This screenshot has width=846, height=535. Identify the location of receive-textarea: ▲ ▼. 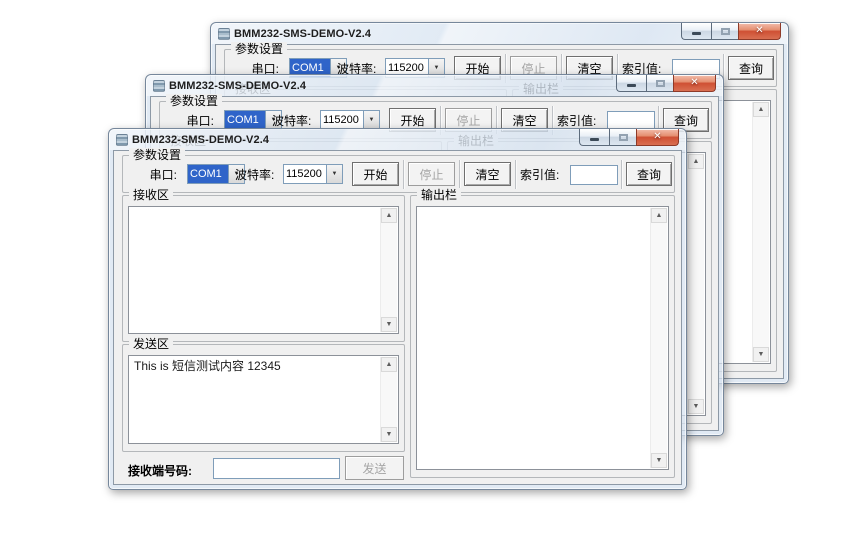
(263, 270).